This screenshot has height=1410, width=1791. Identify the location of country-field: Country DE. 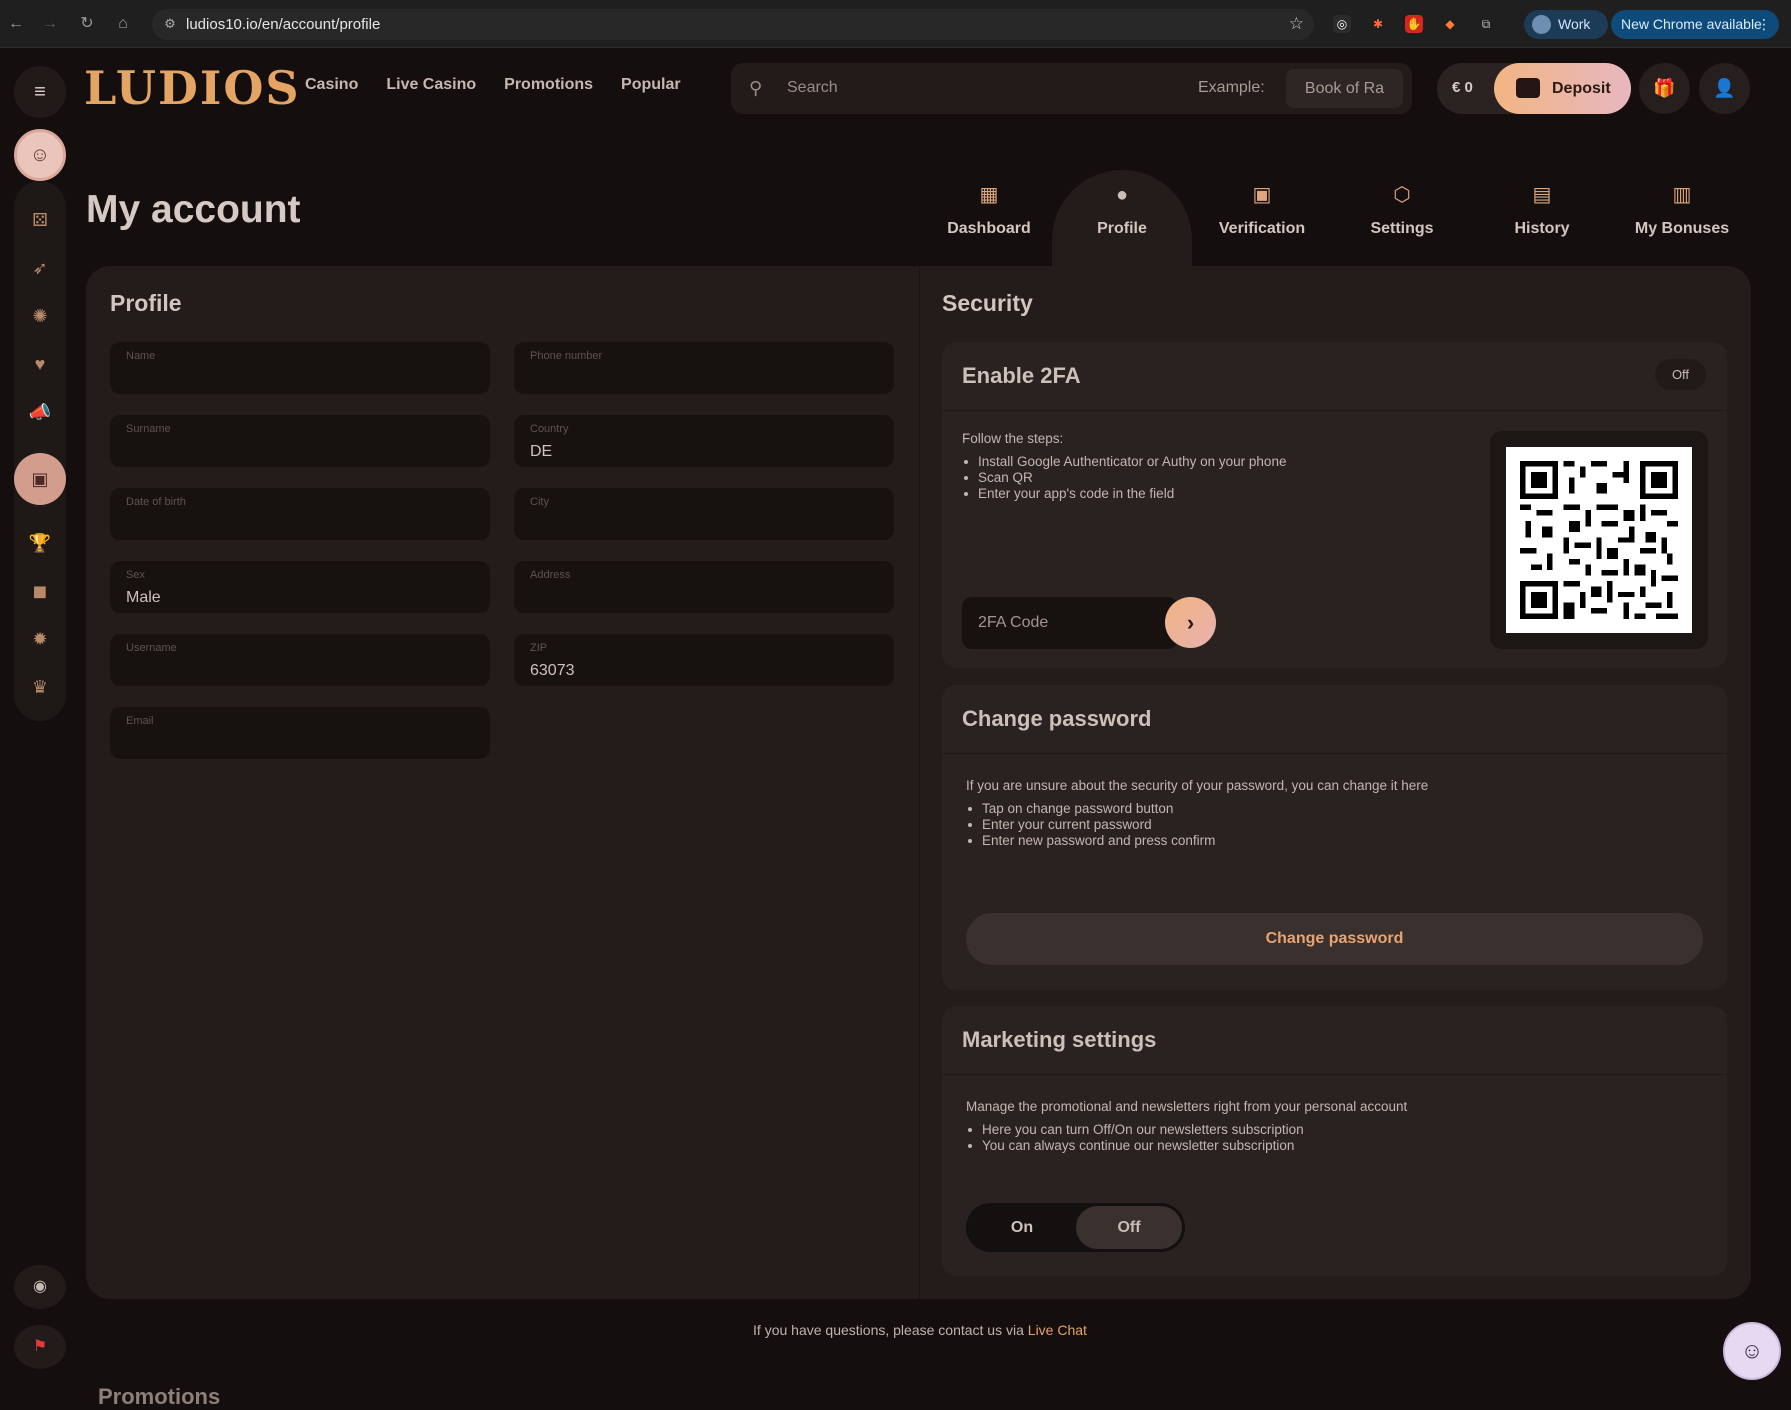
(704, 441).